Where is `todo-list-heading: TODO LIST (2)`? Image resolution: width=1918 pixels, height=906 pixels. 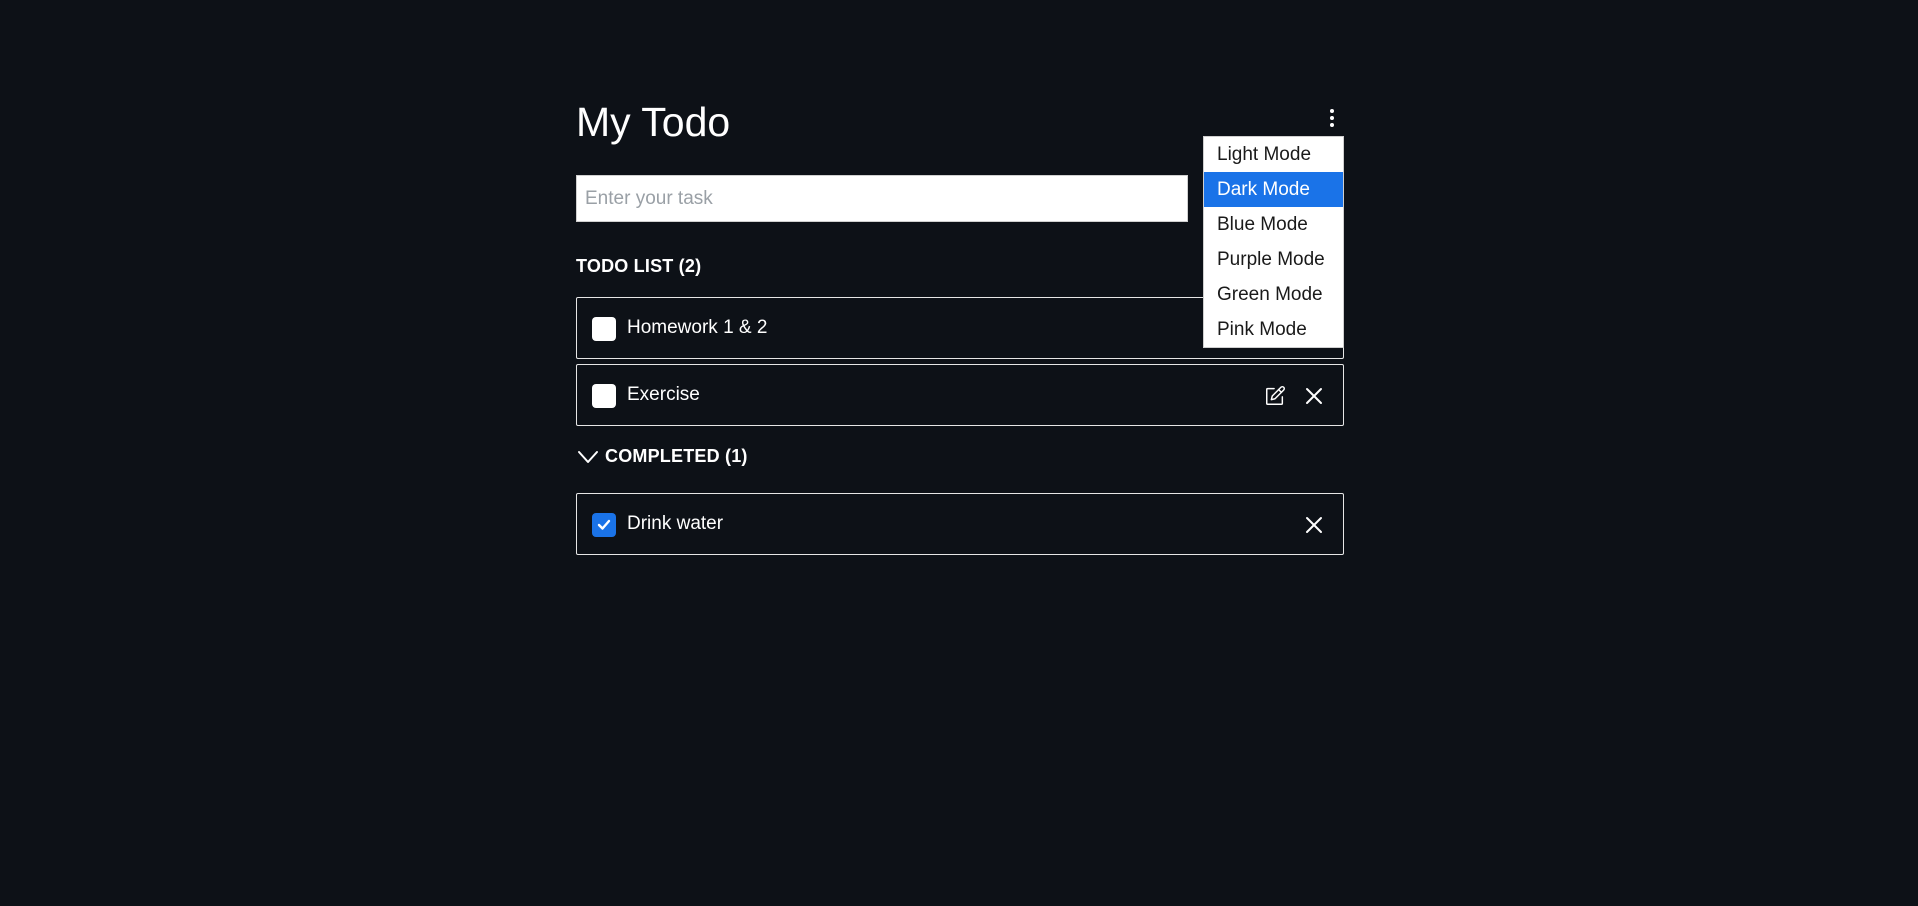 todo-list-heading: TODO LIST (2) is located at coordinates (639, 266).